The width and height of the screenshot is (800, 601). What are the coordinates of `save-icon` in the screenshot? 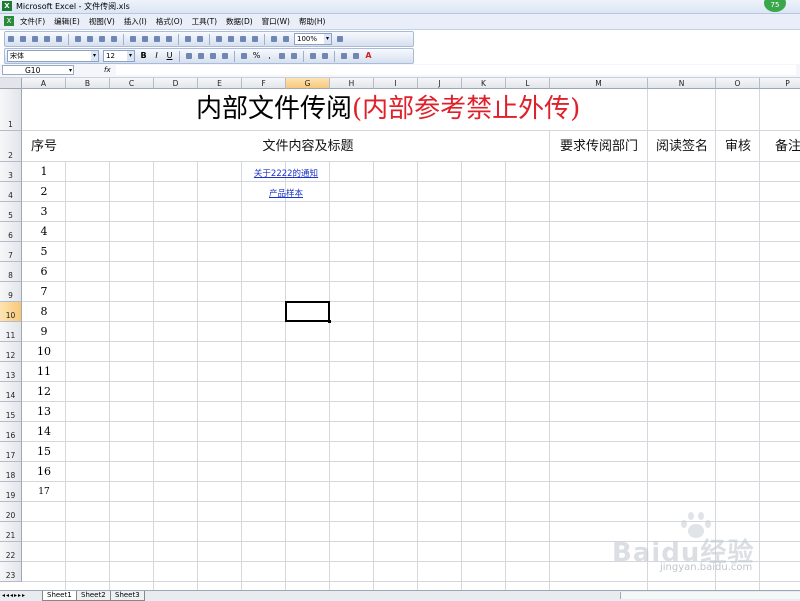 It's located at (35, 39).